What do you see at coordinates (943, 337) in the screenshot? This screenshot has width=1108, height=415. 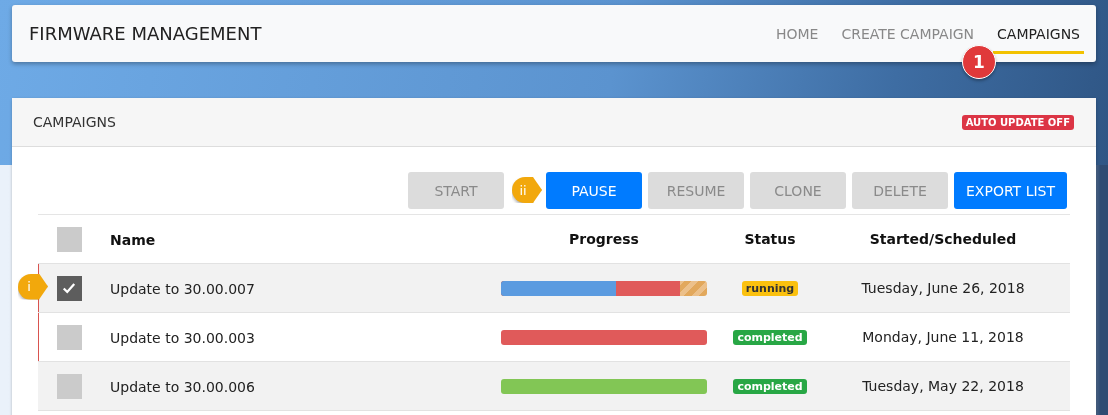 I see `date-cell: Monday, June 11, 2018` at bounding box center [943, 337].